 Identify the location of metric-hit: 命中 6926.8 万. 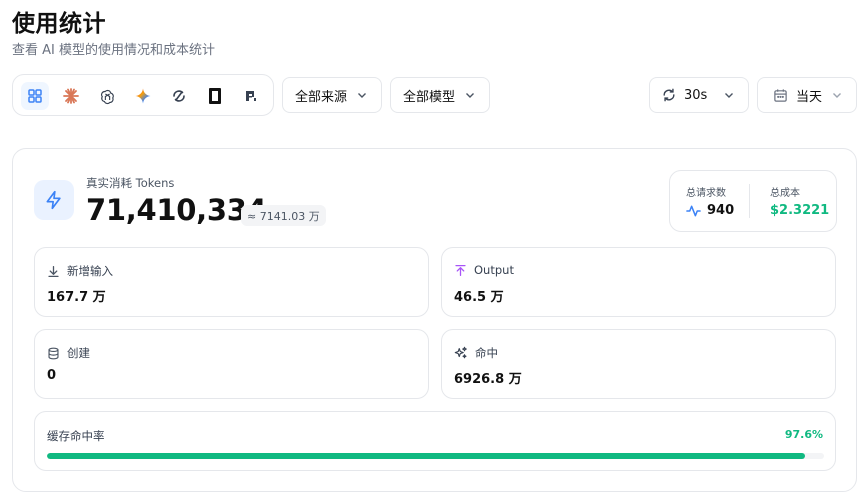
(638, 364).